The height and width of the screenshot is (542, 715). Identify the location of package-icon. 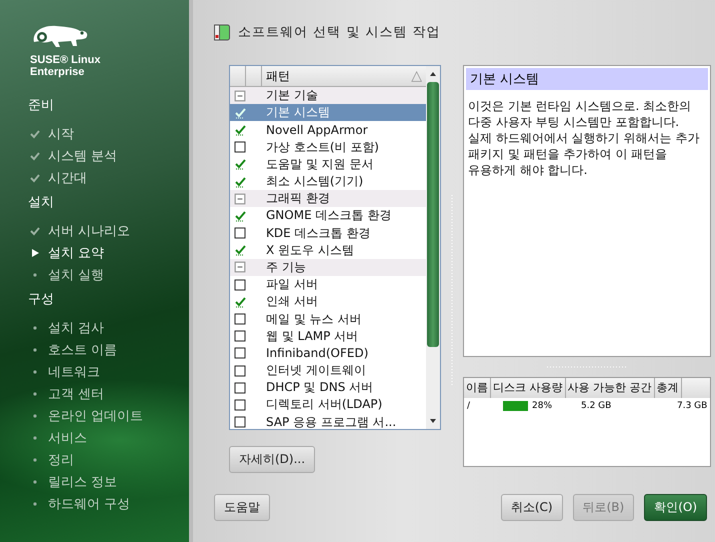
(222, 32).